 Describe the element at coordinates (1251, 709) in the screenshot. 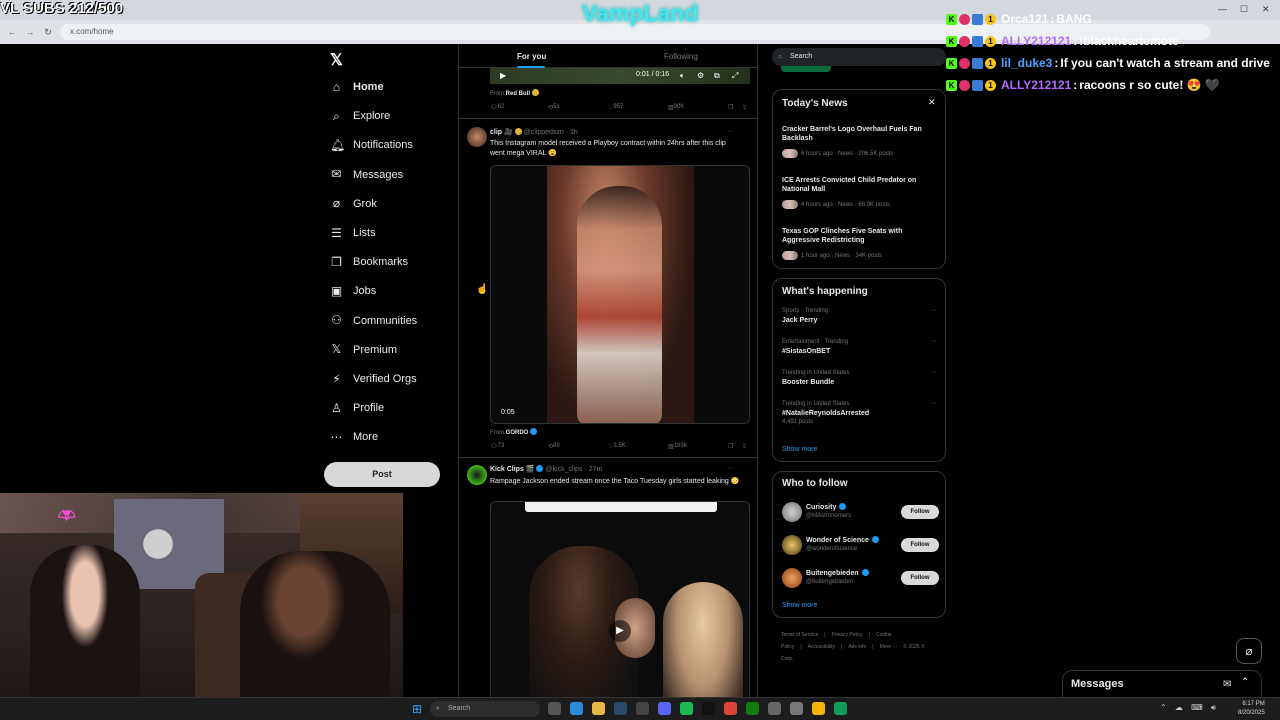

I see `clock: 6:17 PM 8/20/2025` at that location.